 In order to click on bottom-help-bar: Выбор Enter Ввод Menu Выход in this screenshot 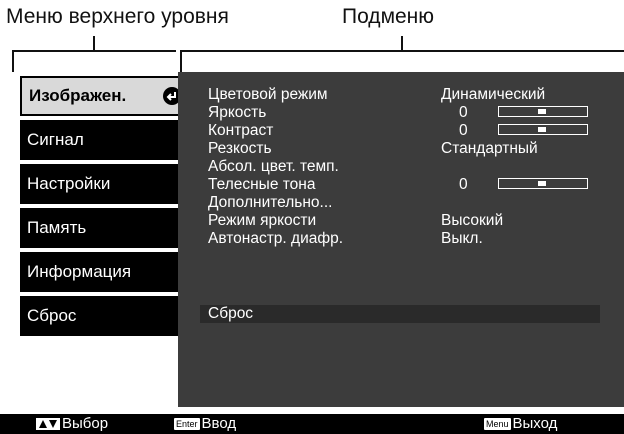, I will do `click(312, 424)`.